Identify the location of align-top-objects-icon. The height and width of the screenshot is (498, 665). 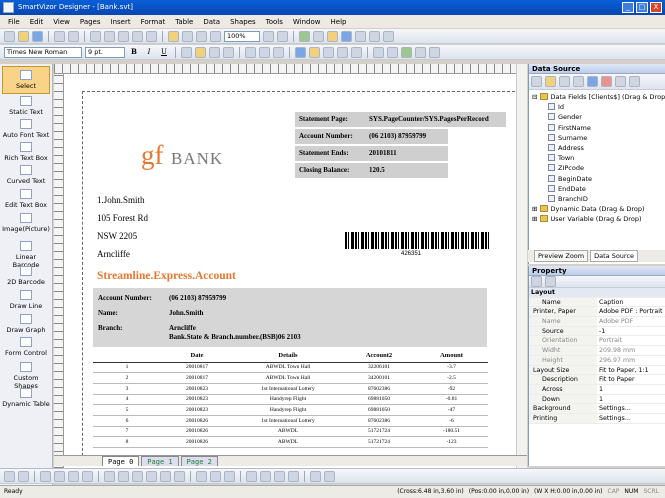
(151, 476).